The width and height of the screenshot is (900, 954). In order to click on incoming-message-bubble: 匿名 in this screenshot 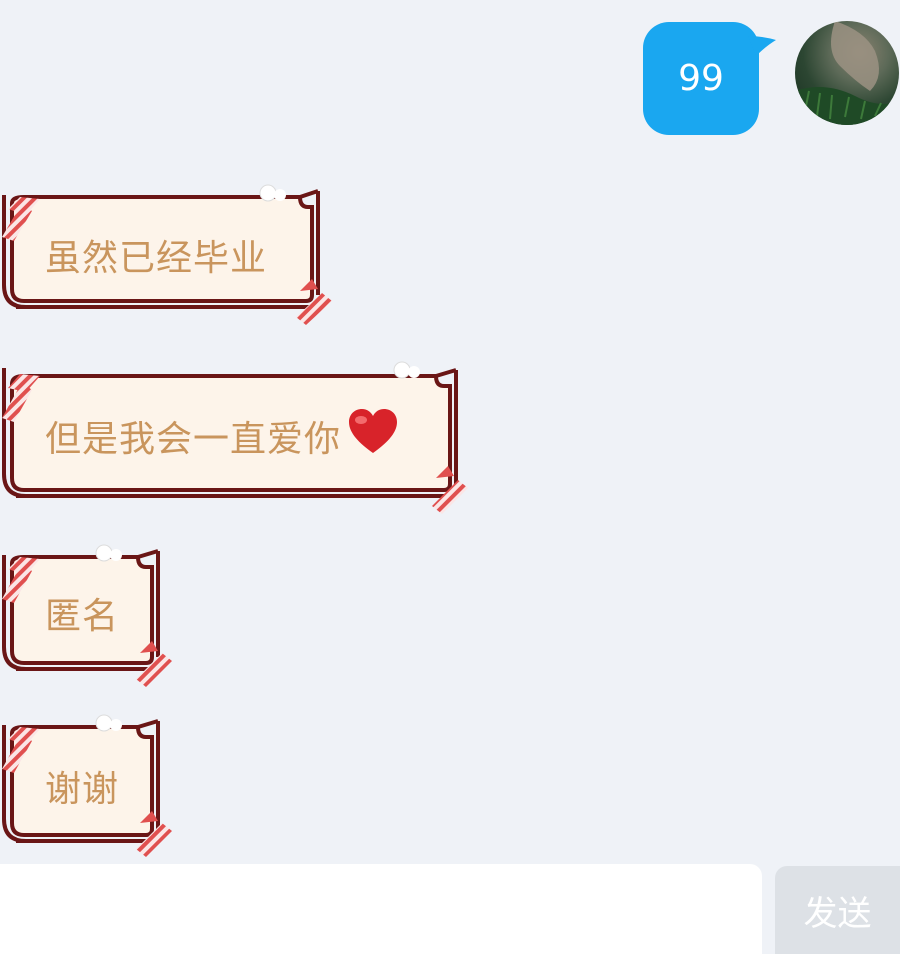, I will do `click(87, 615)`.